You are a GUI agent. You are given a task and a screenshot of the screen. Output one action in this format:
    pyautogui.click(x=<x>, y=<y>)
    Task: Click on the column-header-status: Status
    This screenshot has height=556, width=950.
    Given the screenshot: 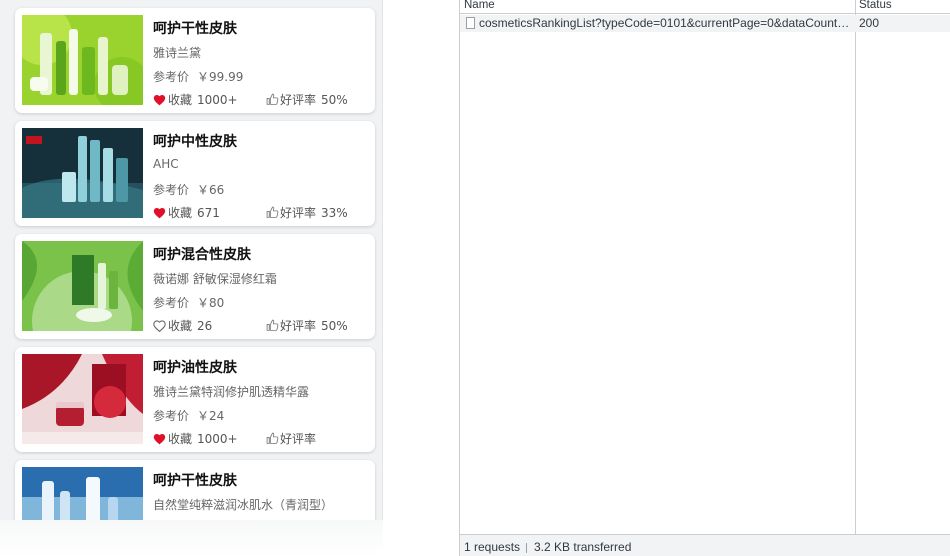 What is the action you would take?
    pyautogui.click(x=875, y=5)
    